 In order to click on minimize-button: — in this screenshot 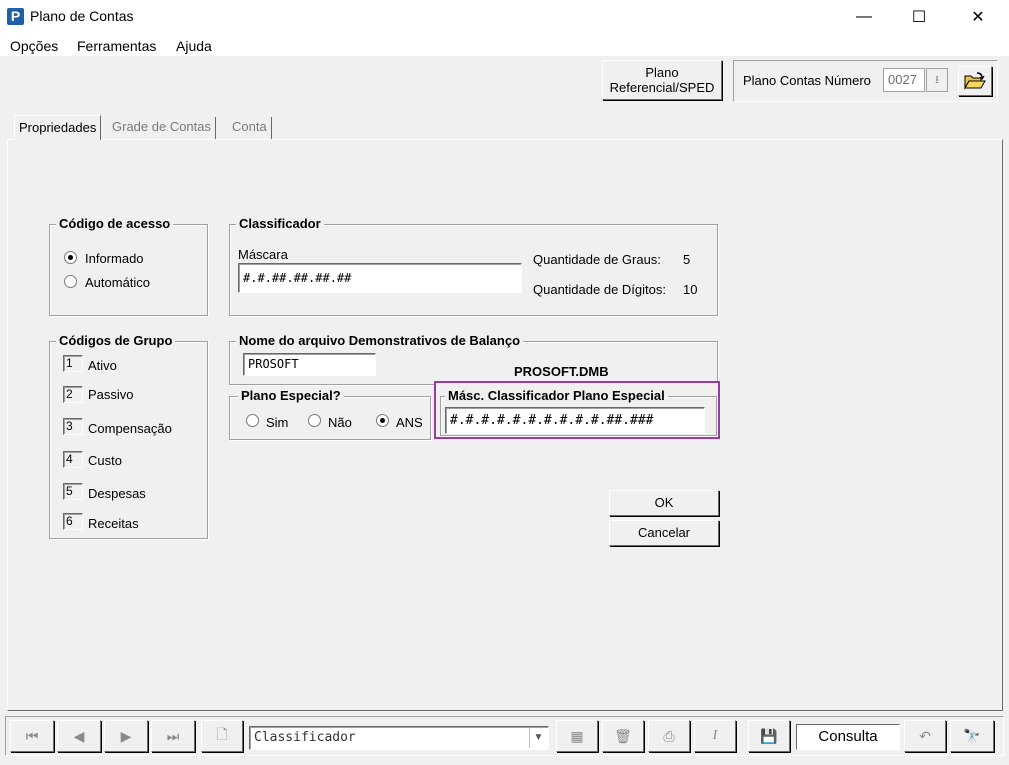, I will do `click(864, 17)`.